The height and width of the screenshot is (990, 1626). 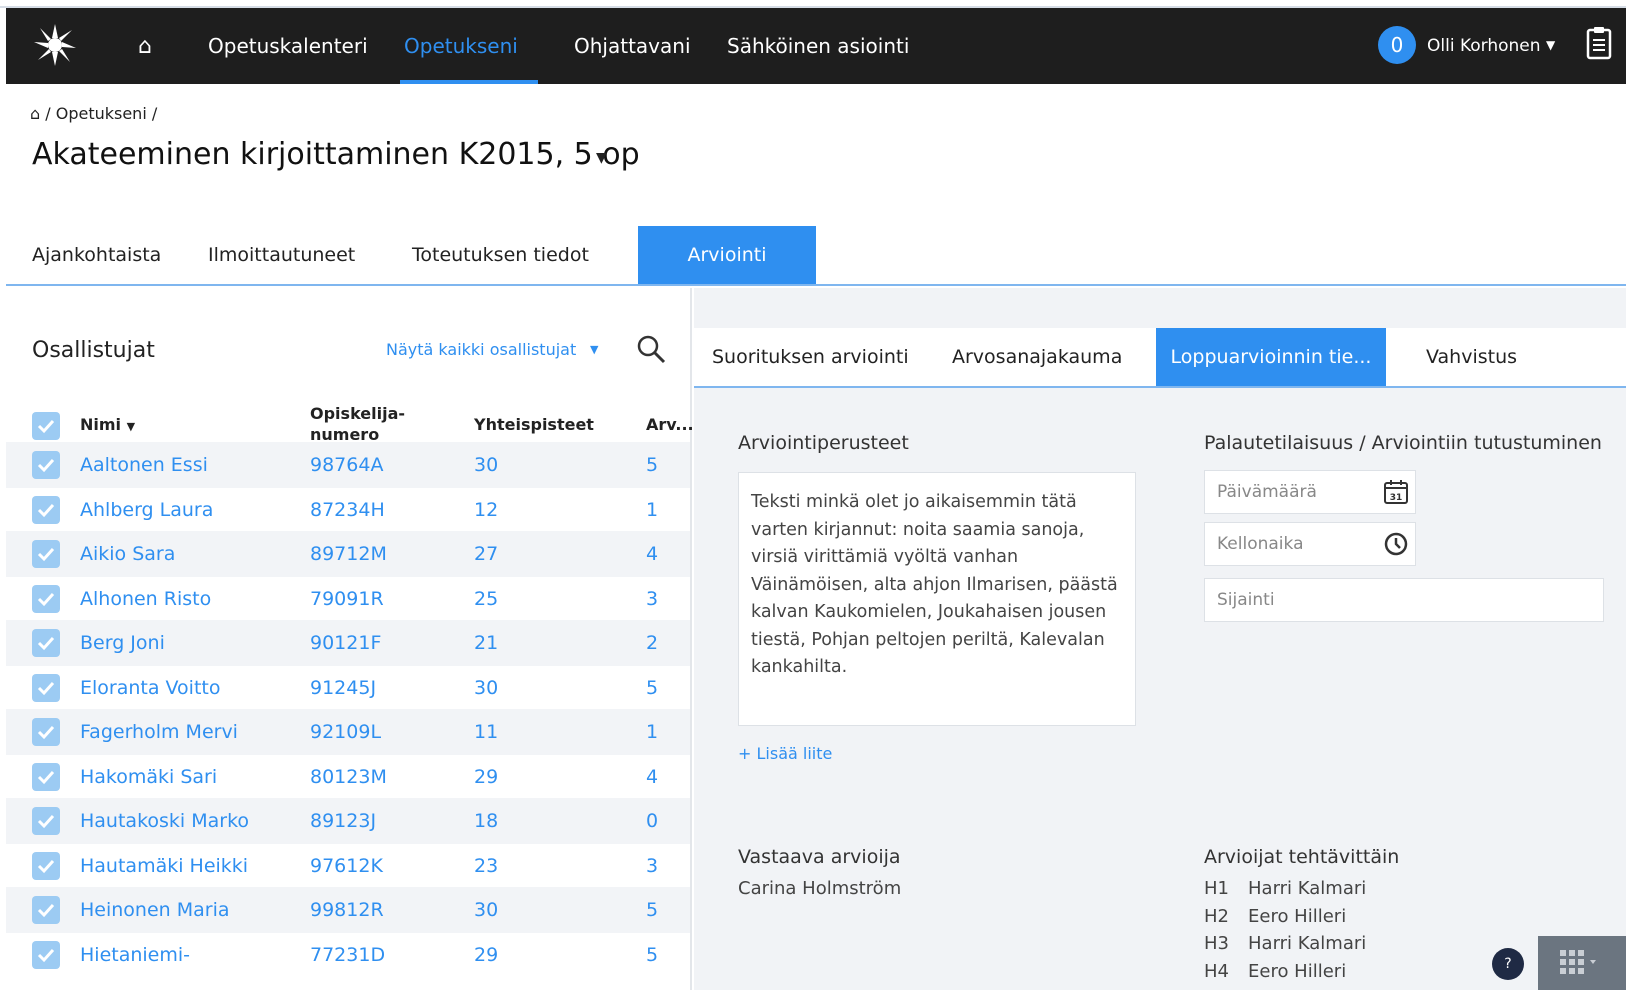 I want to click on participant-name-link: Hautakoski Marko, so click(x=164, y=821).